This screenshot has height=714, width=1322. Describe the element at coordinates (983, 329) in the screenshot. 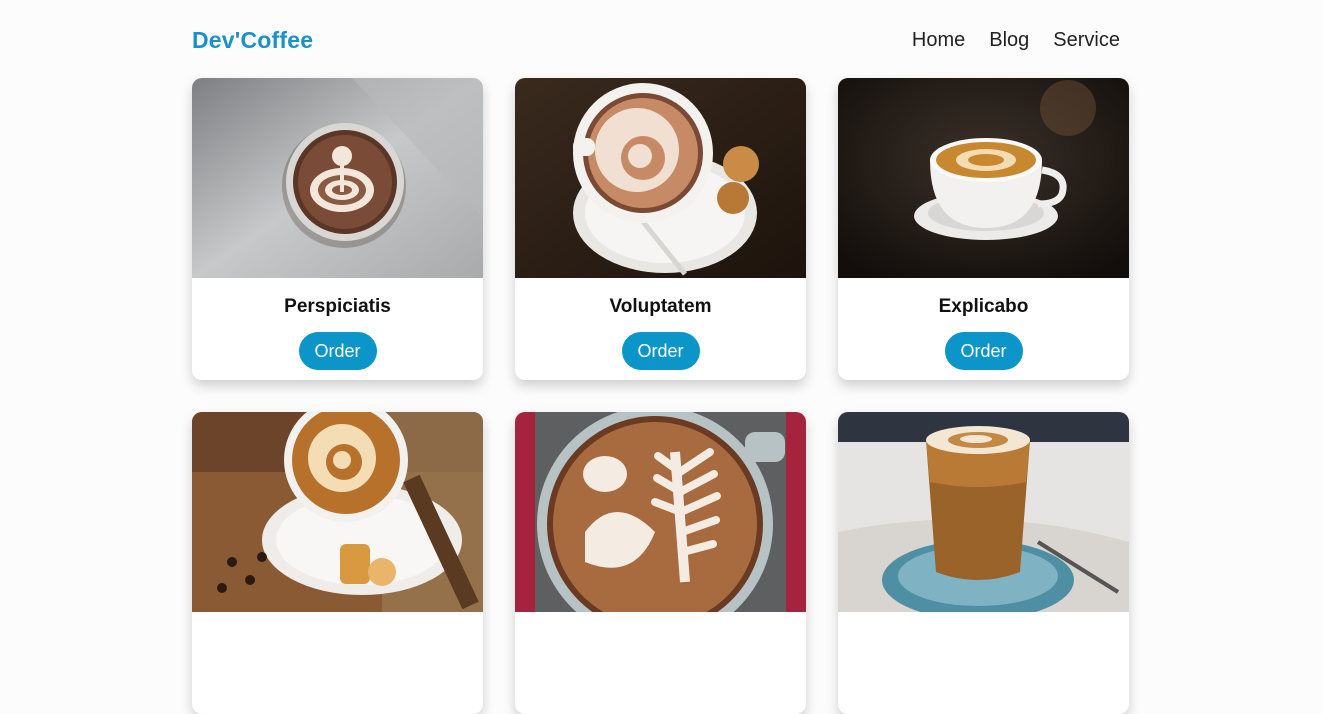

I see `card-body: Explicabo Order` at that location.